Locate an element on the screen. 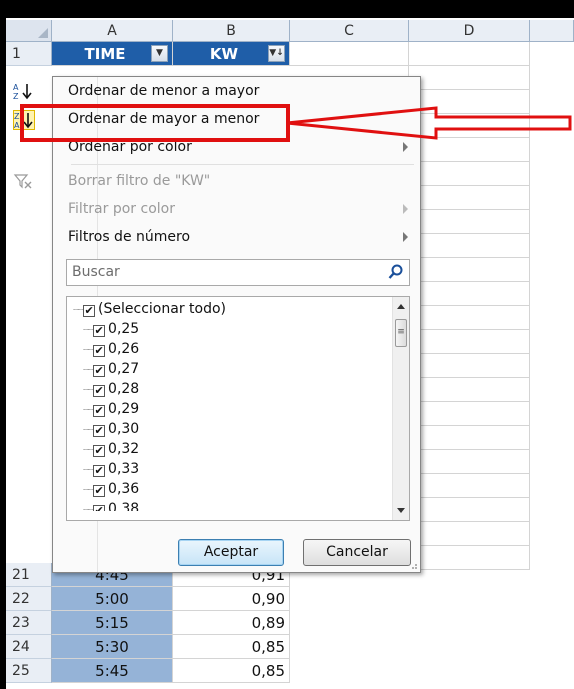 This screenshot has height=689, width=574. clear-filter-label: Borrar filtro de "KW" is located at coordinates (139, 181).